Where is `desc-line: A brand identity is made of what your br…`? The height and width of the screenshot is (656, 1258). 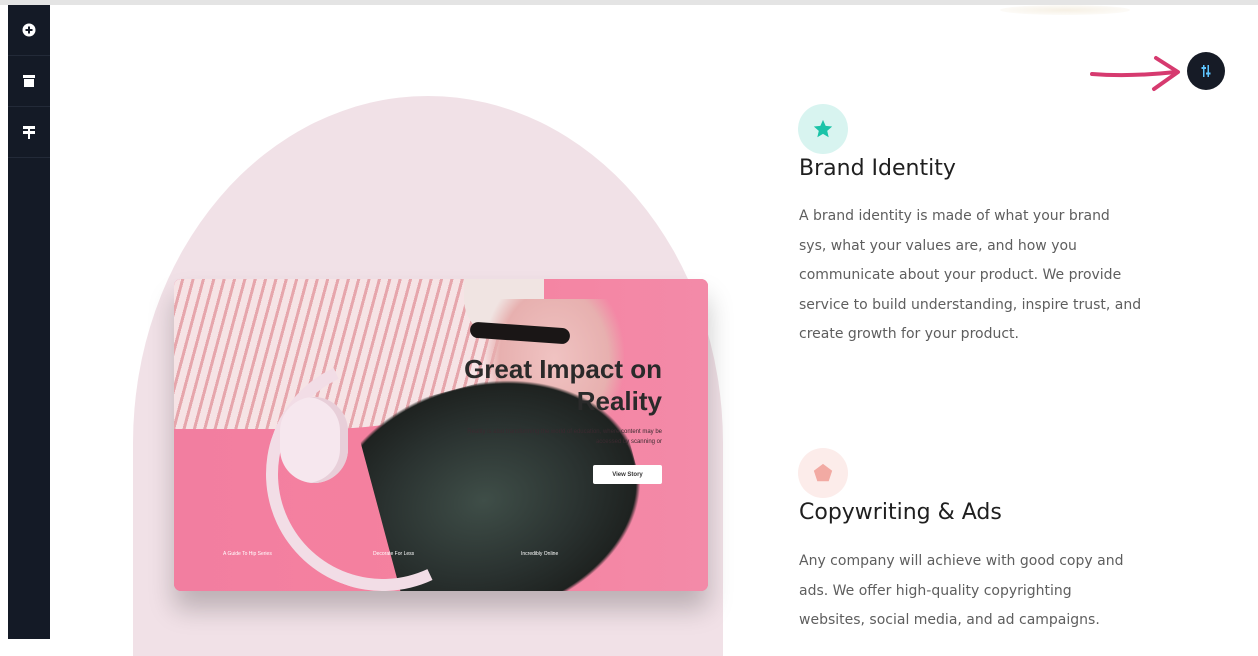
desc-line: A brand identity is made of what your br… is located at coordinates (954, 216).